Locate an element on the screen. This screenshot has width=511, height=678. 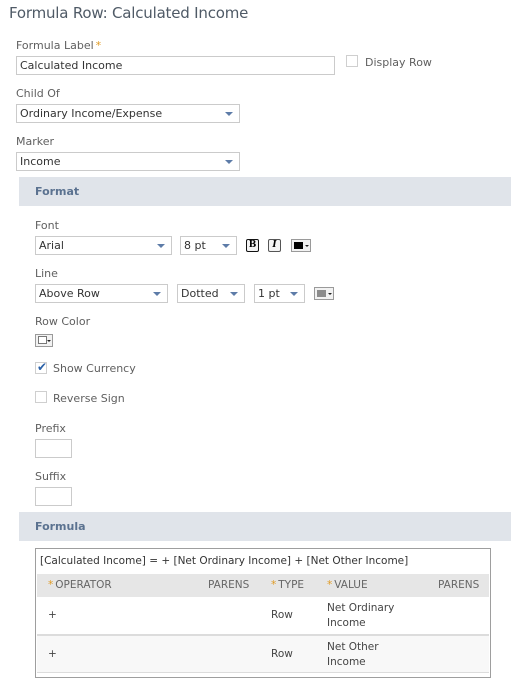
font-color-picker is located at coordinates (301, 245).